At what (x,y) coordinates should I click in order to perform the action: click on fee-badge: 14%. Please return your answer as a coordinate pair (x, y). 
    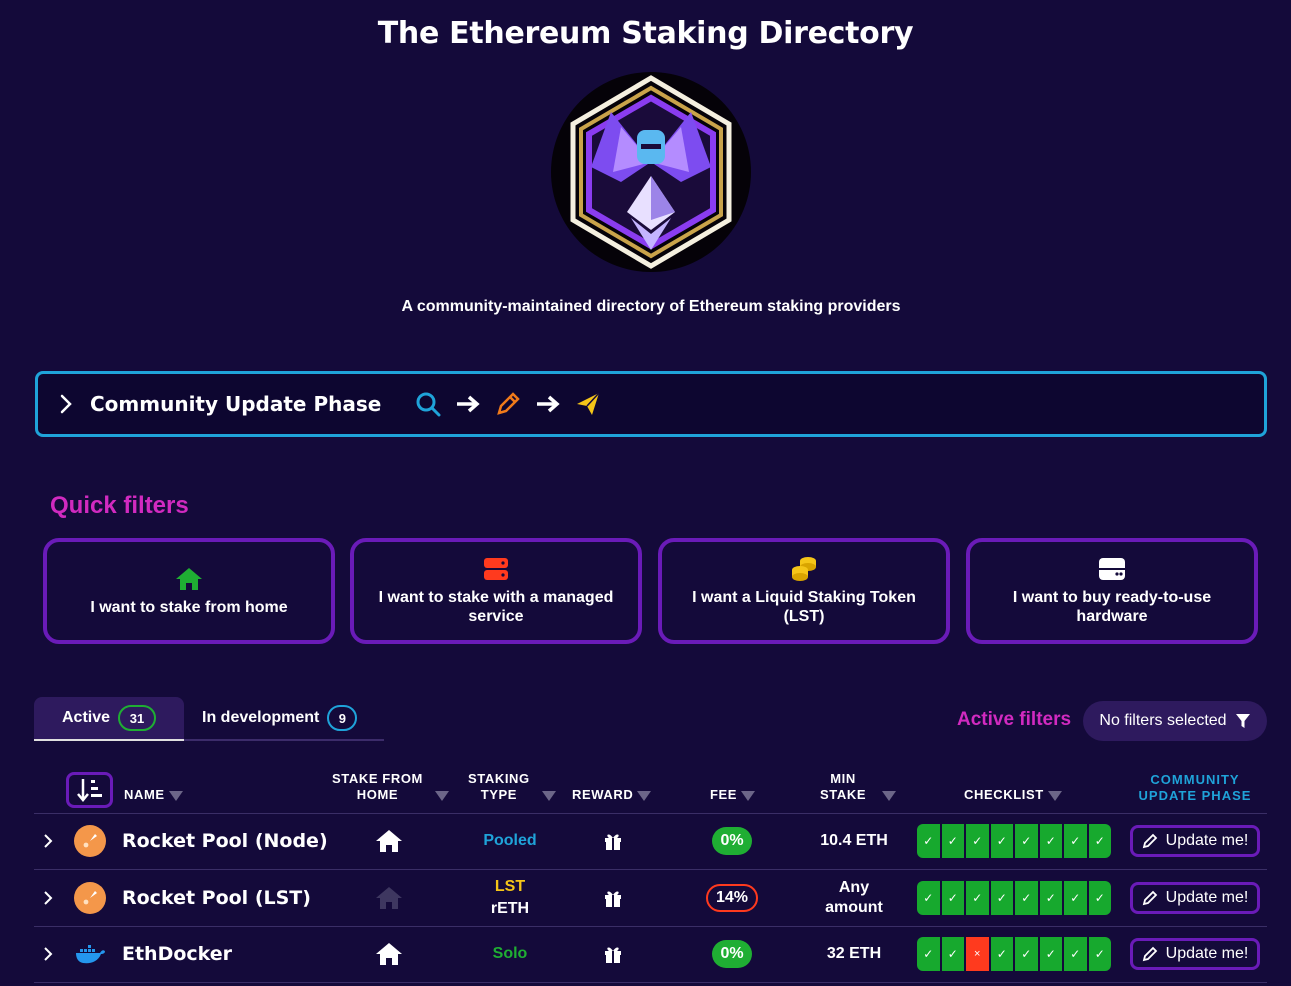
    Looking at the image, I should click on (732, 898).